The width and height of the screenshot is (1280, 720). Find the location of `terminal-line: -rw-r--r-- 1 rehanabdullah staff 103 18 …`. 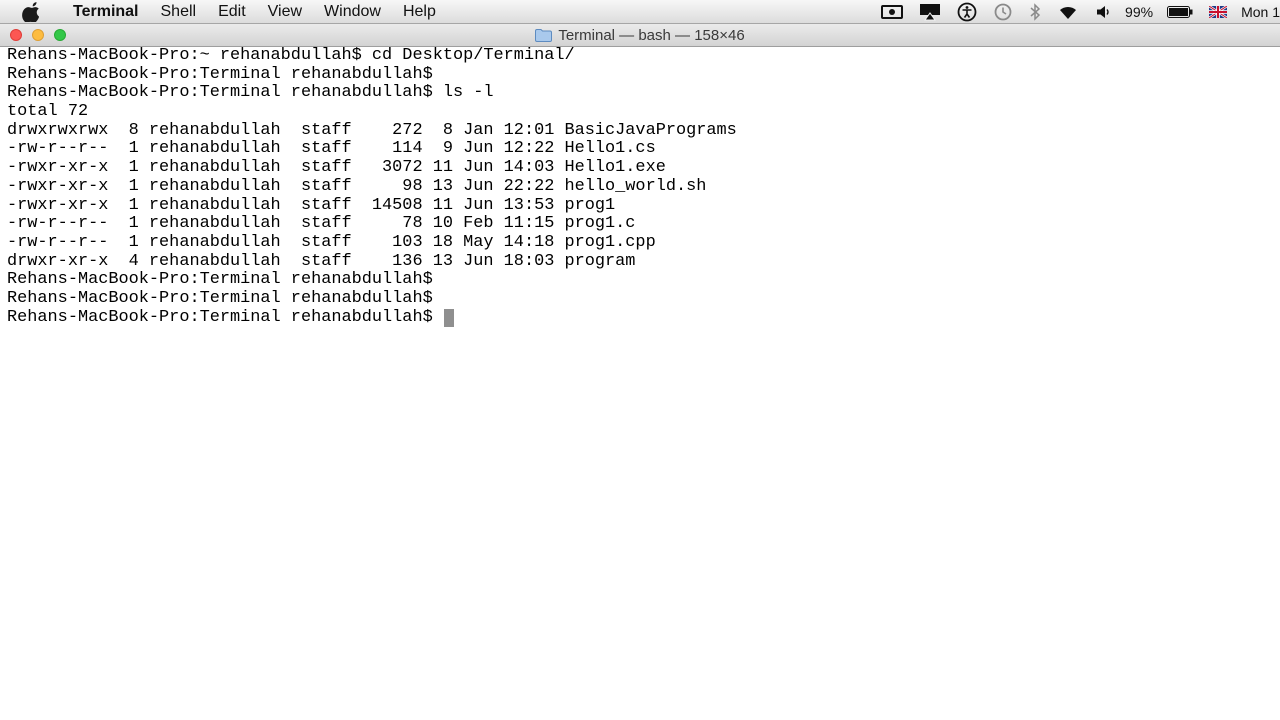

terminal-line: -rw-r--r-- 1 rehanabdullah staff 103 18 … is located at coordinates (331, 242).